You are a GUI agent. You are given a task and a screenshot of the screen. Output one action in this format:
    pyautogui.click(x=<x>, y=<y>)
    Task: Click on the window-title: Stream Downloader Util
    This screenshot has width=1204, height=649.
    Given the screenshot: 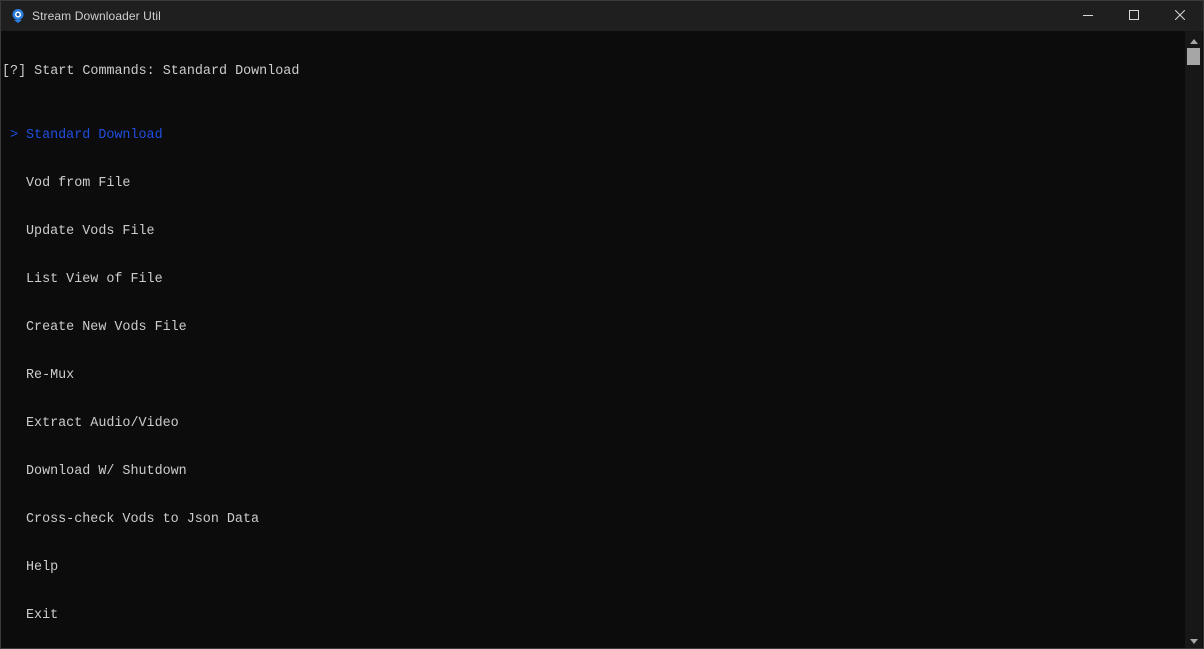 What is the action you would take?
    pyautogui.click(x=96, y=16)
    